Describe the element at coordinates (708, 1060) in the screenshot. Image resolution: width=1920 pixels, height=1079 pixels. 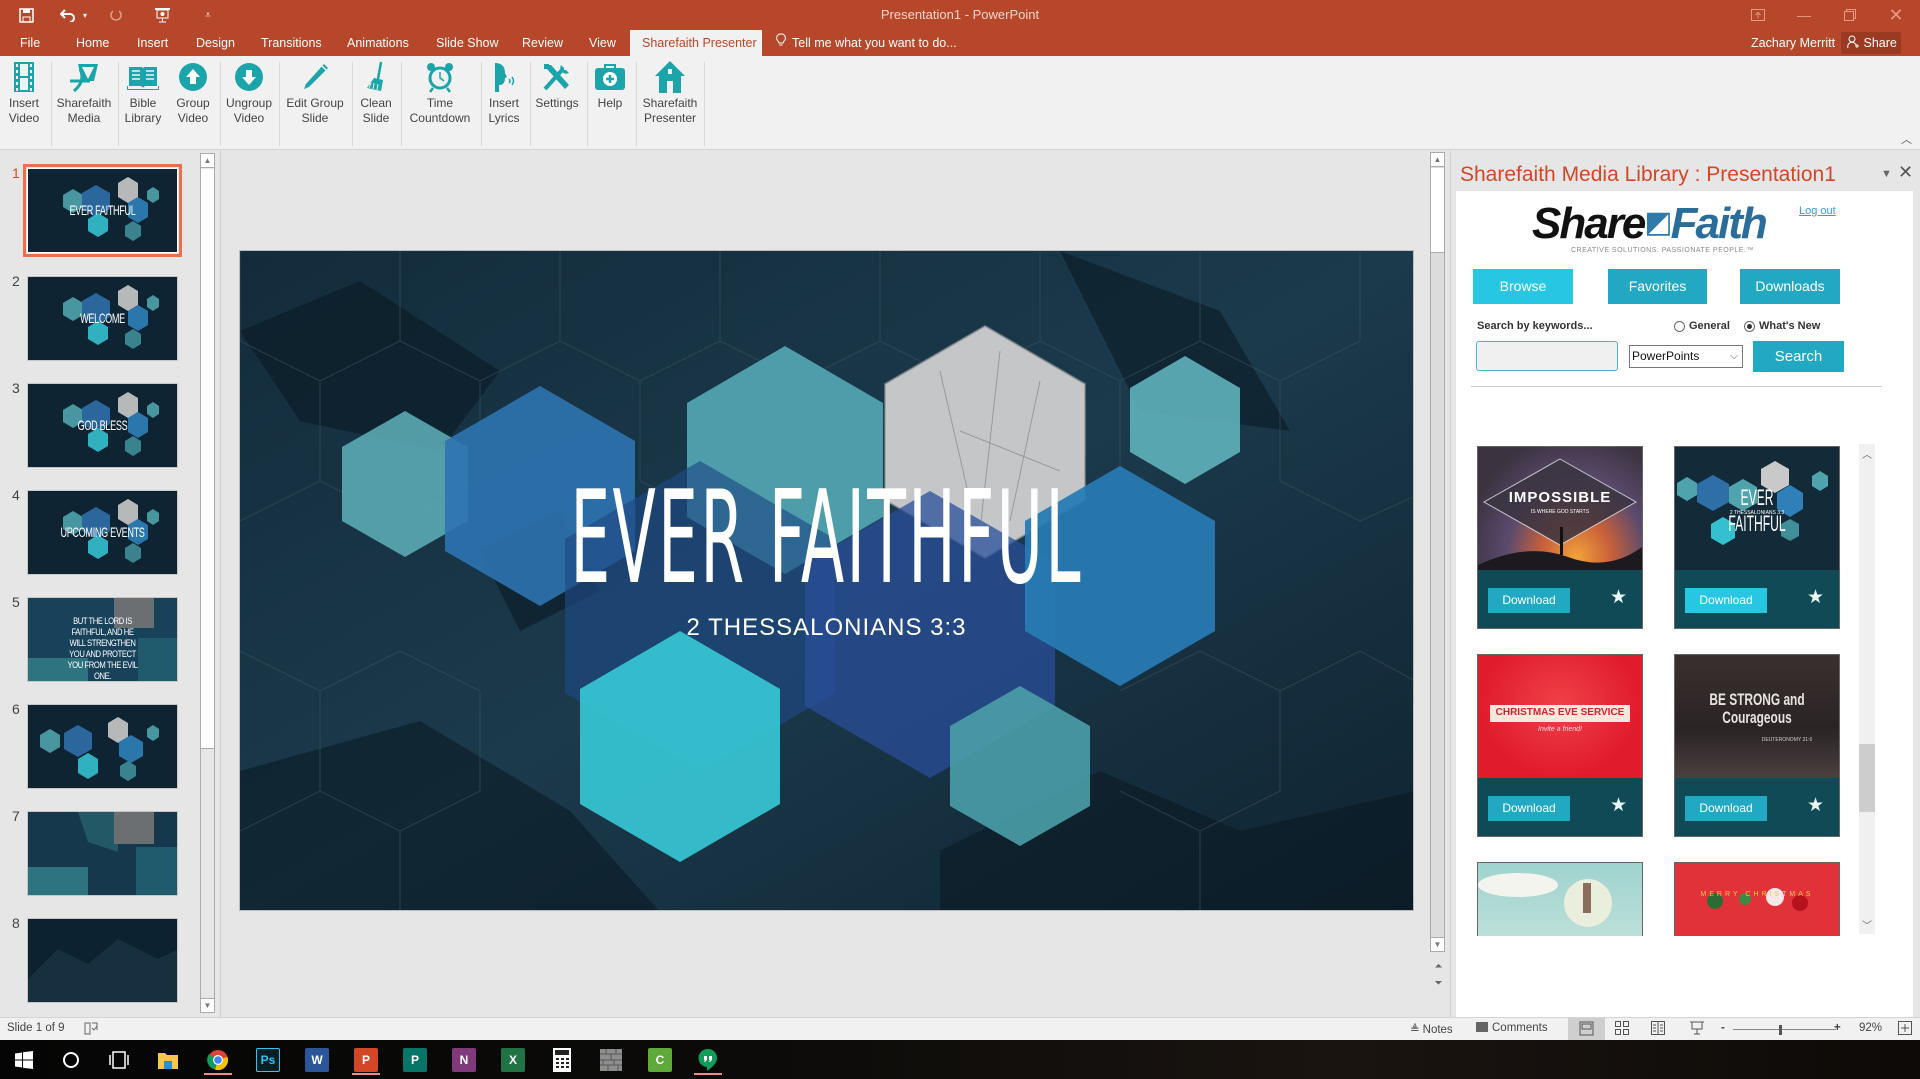
I see `hangouts-icon` at that location.